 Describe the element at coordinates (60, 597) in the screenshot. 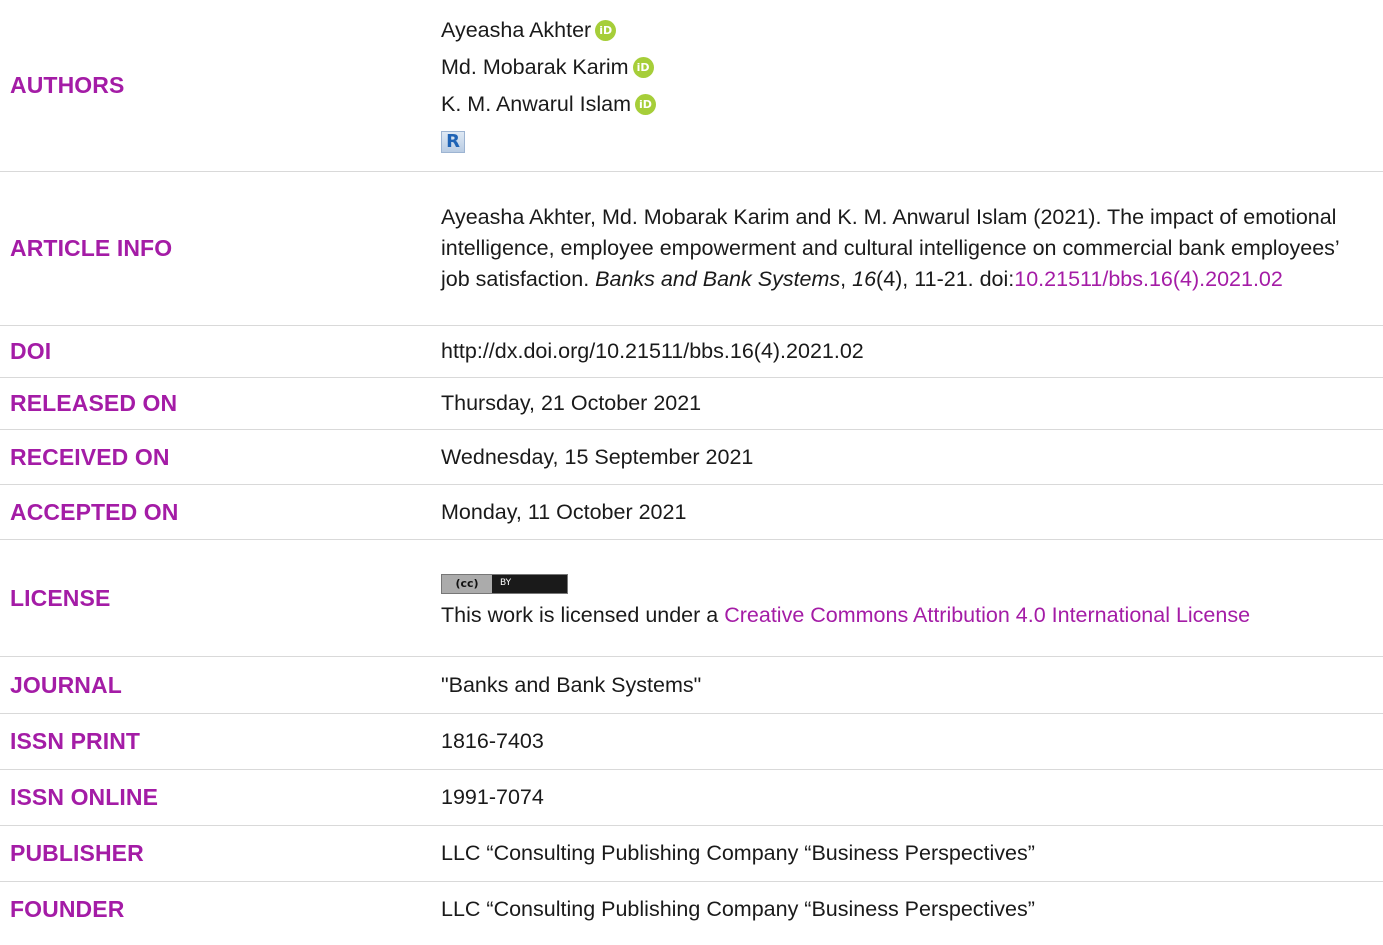

I see `license-label: LICENSE` at that location.